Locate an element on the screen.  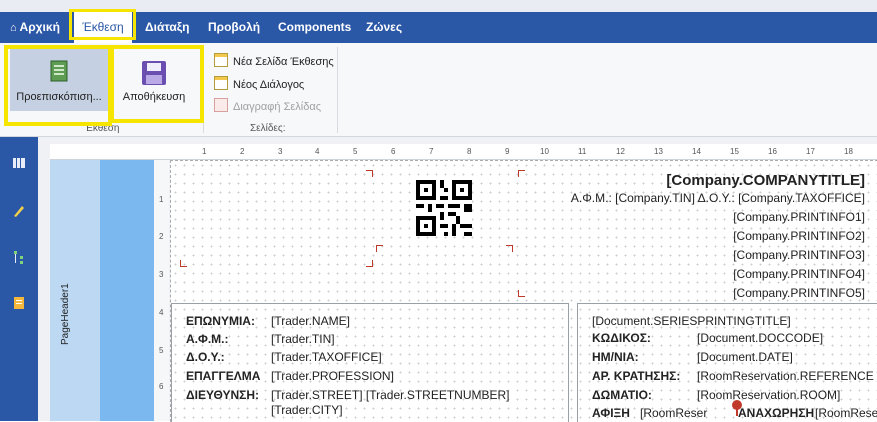
company-title-field: [Company.COMPANYTITLE] is located at coordinates (765, 180).